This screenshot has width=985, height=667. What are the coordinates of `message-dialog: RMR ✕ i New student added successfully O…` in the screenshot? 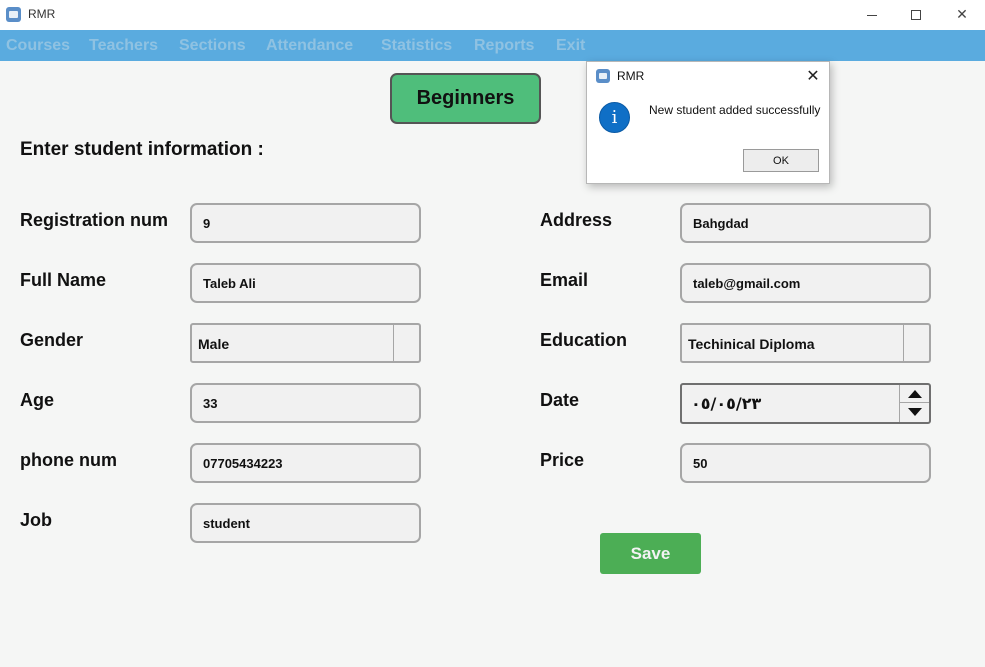 It's located at (708, 122).